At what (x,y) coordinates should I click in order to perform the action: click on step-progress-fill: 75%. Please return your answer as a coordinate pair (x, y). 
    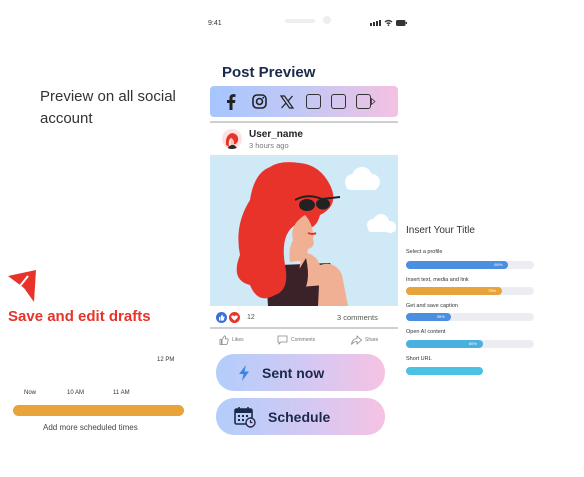
    Looking at the image, I should click on (454, 291).